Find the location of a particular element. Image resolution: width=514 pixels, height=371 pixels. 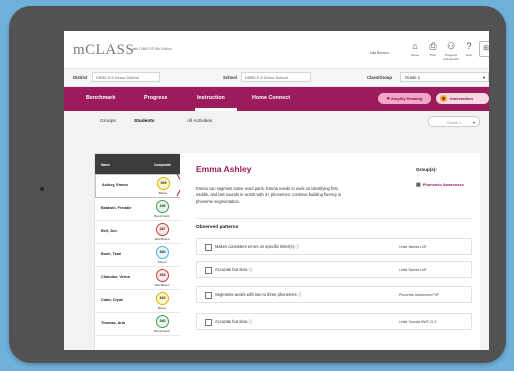

grade-select-value: Grade 1 is located at coordinates (454, 122).